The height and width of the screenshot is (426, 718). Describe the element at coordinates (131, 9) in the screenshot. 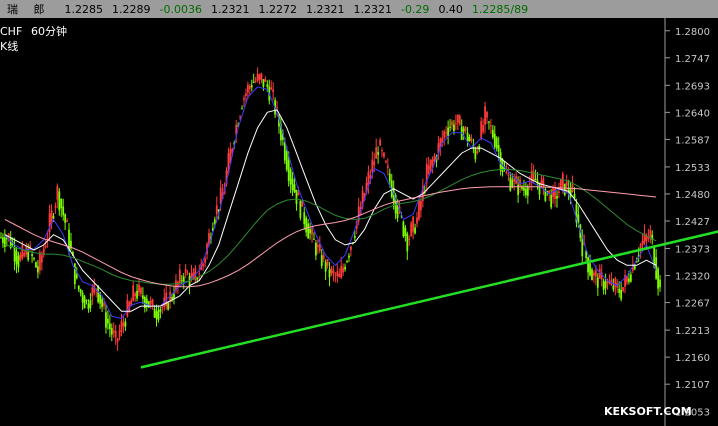

I see `ask-price: 1.2289` at that location.